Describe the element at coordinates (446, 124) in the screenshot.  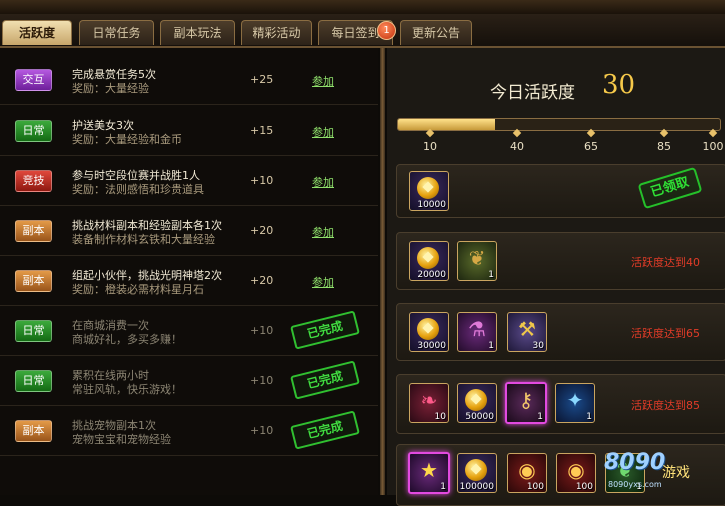
I see `activity-progress-fill` at that location.